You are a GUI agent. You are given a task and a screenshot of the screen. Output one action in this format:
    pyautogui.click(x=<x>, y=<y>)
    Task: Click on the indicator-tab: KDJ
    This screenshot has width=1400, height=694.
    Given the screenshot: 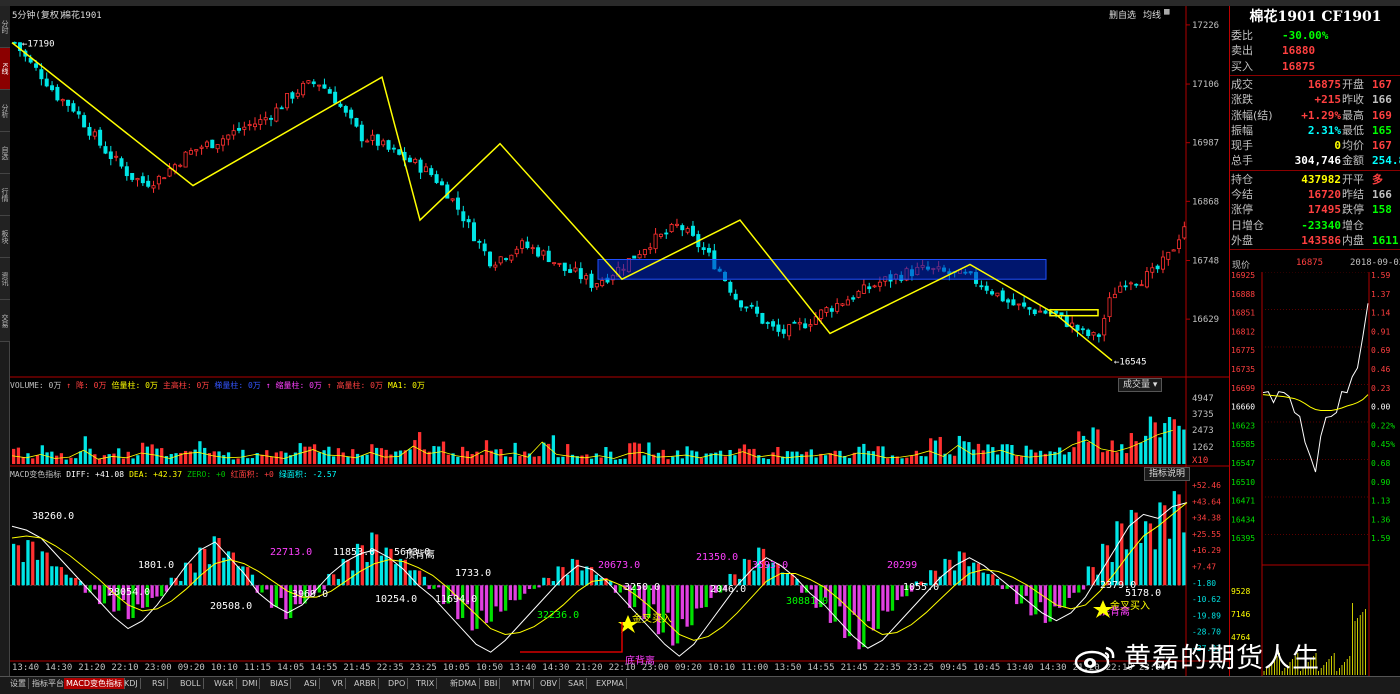 What is the action you would take?
    pyautogui.click(x=131, y=683)
    